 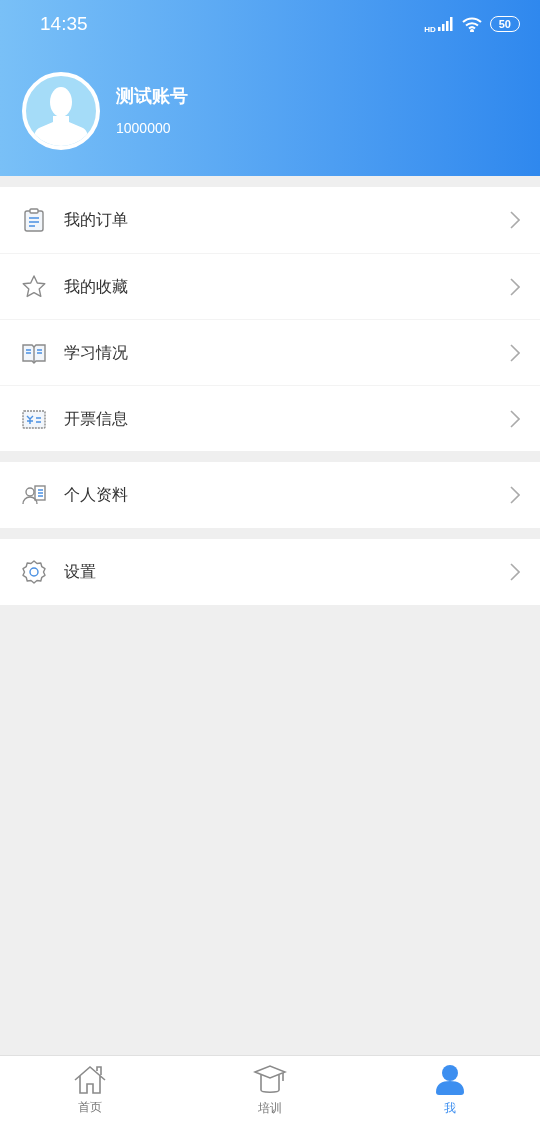 I want to click on account-number: 1000000, so click(x=144, y=128).